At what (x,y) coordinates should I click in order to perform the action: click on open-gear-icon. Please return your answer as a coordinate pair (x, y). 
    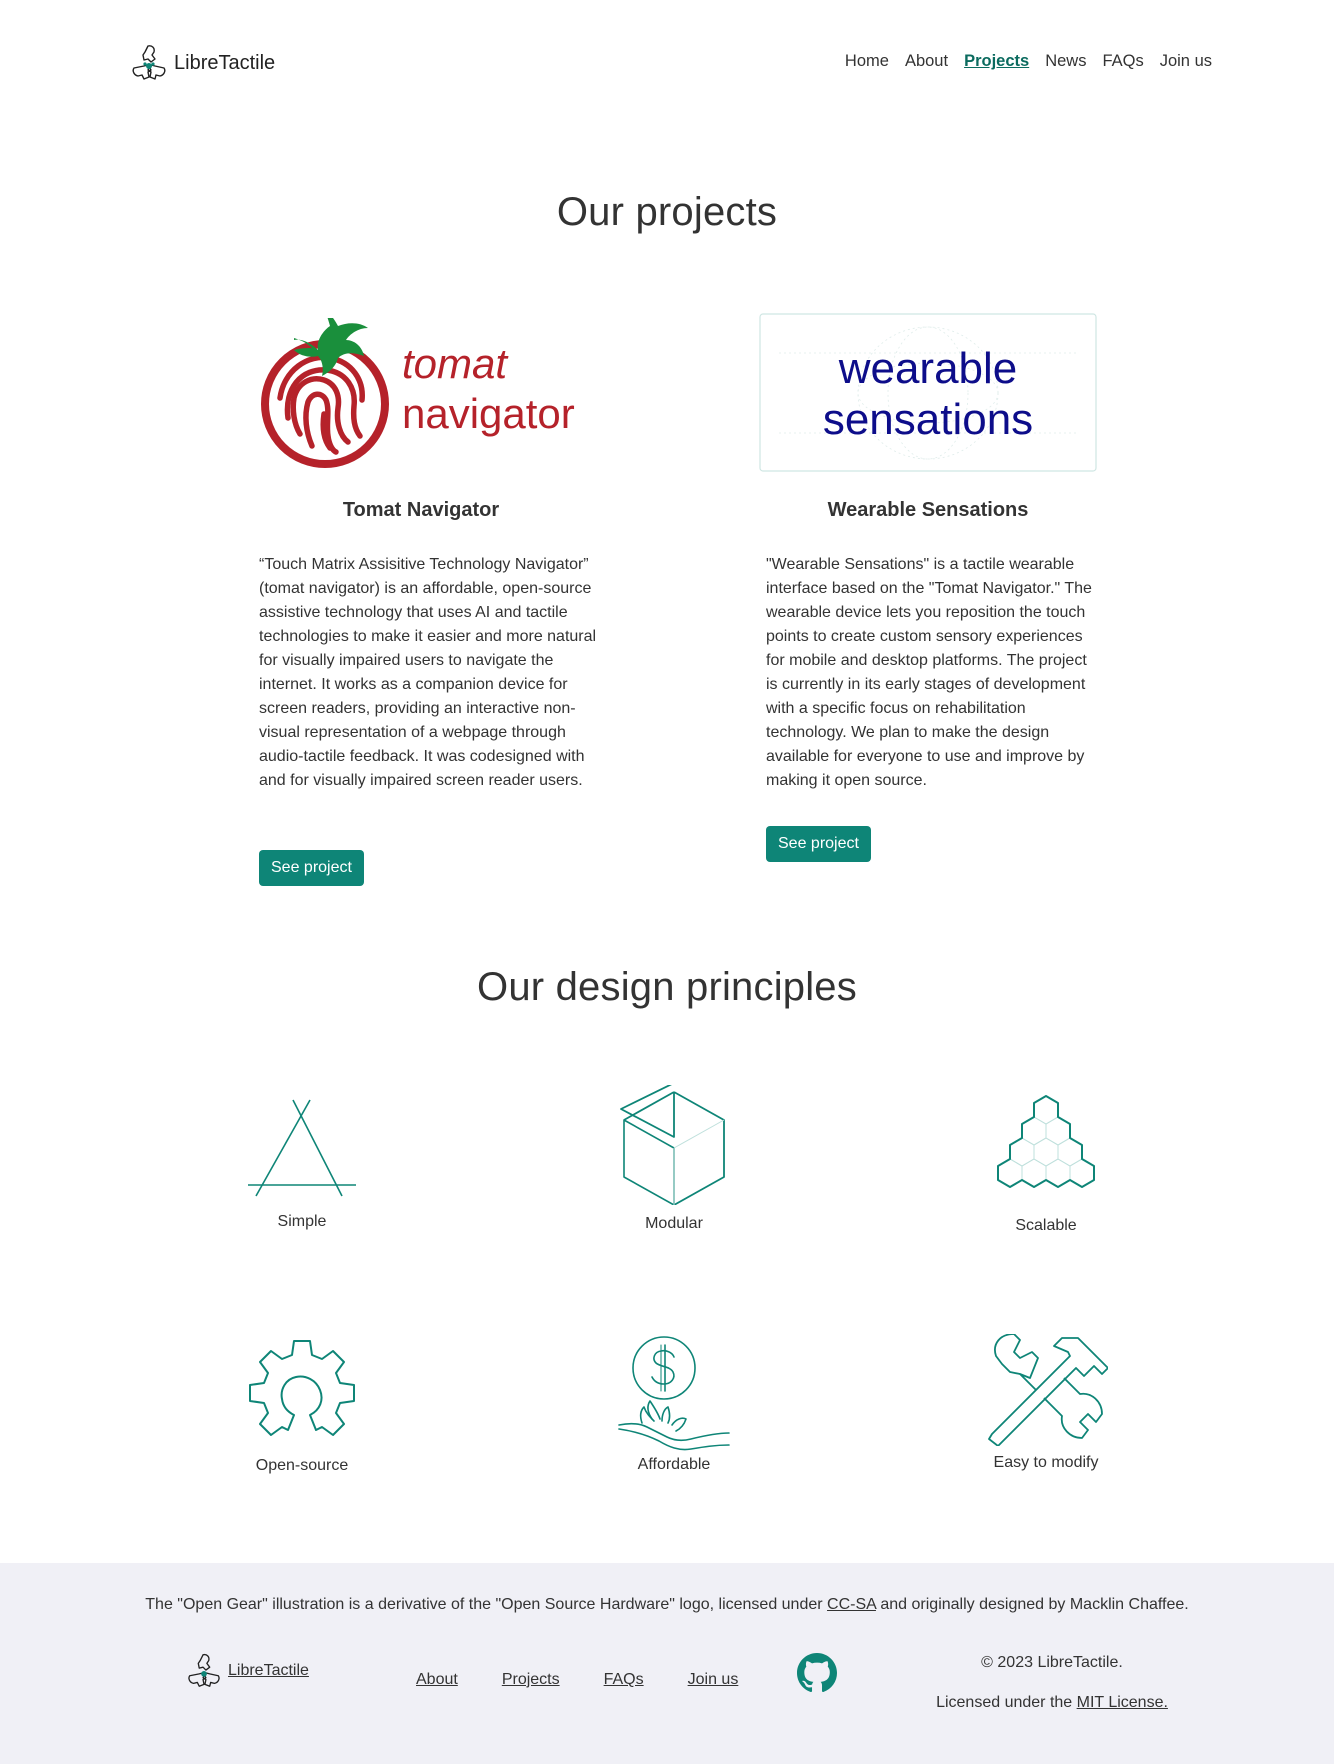
    Looking at the image, I should click on (302, 1388).